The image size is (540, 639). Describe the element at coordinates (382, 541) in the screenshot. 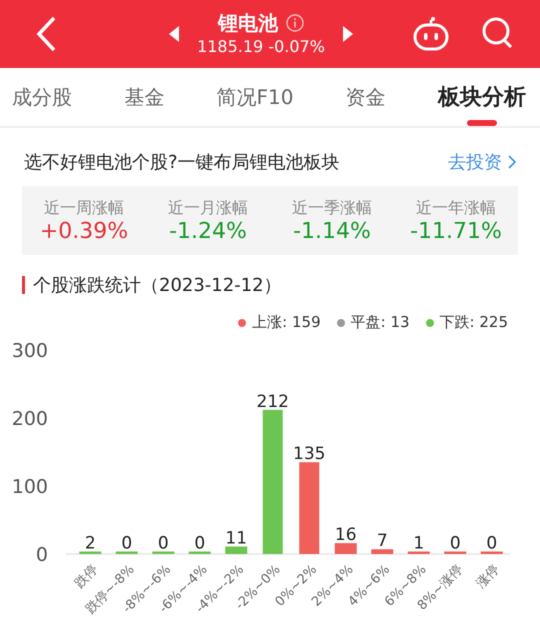

I see `bar-value-label: 7` at that location.